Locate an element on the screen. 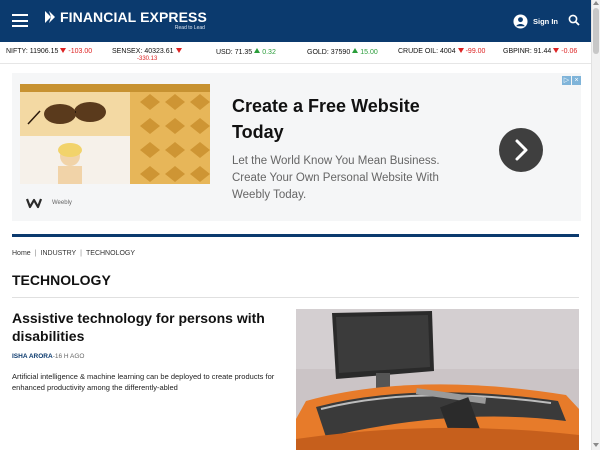 The width and height of the screenshot is (600, 450). ticker-sensex-change: -330.13 is located at coordinates (147, 59).